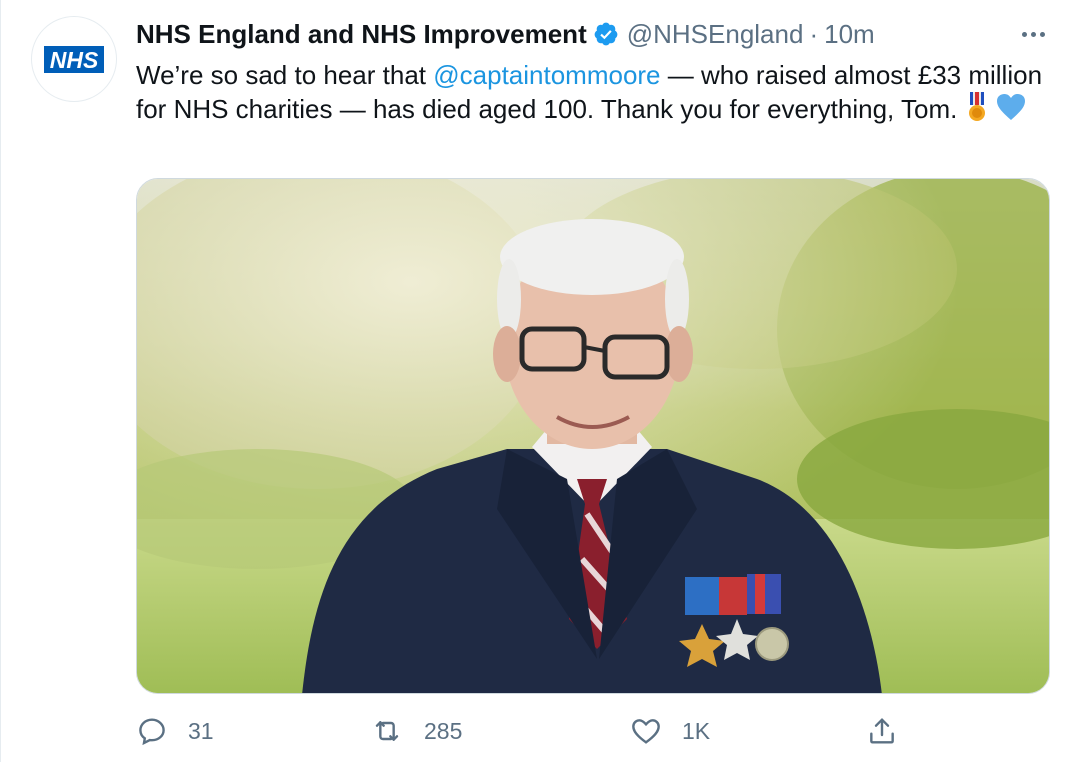  What do you see at coordinates (201, 730) in the screenshot?
I see `reply-count: 31` at bounding box center [201, 730].